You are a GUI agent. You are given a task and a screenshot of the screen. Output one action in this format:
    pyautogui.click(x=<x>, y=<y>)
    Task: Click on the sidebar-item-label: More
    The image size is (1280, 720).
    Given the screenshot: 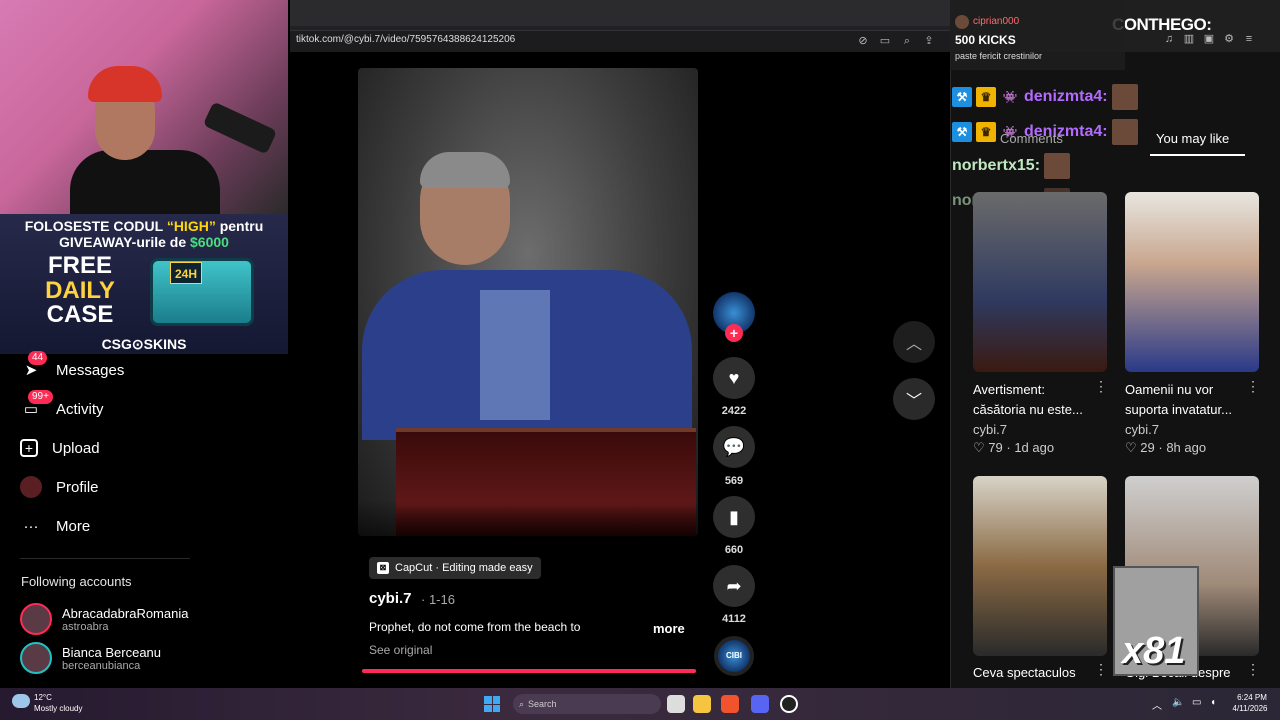 What is the action you would take?
    pyautogui.click(x=73, y=526)
    